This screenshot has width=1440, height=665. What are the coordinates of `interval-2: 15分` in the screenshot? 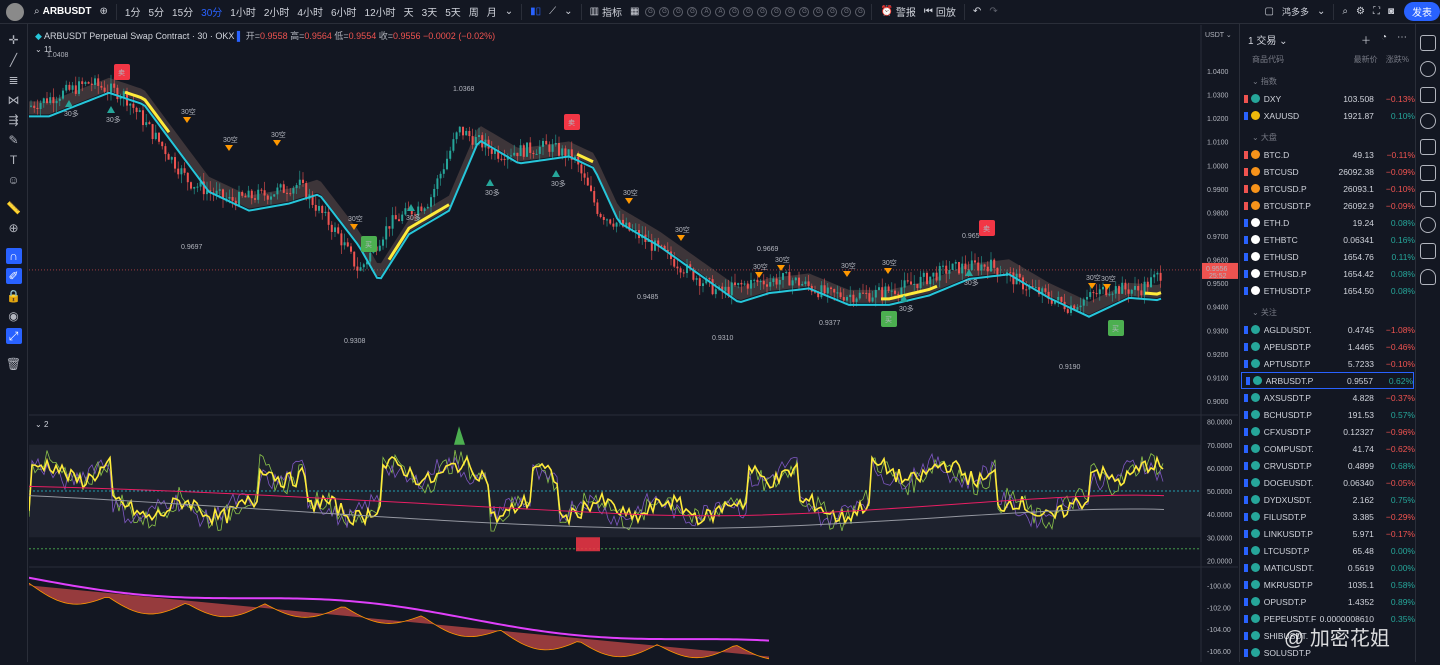 It's located at (182, 12).